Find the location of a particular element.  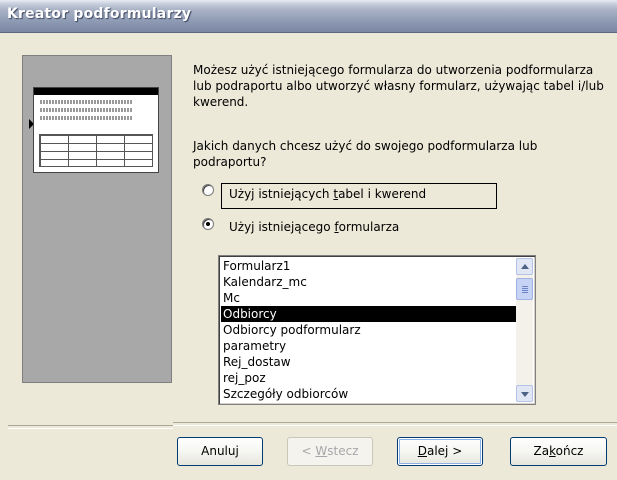

scroll-thumb is located at coordinates (524, 289).